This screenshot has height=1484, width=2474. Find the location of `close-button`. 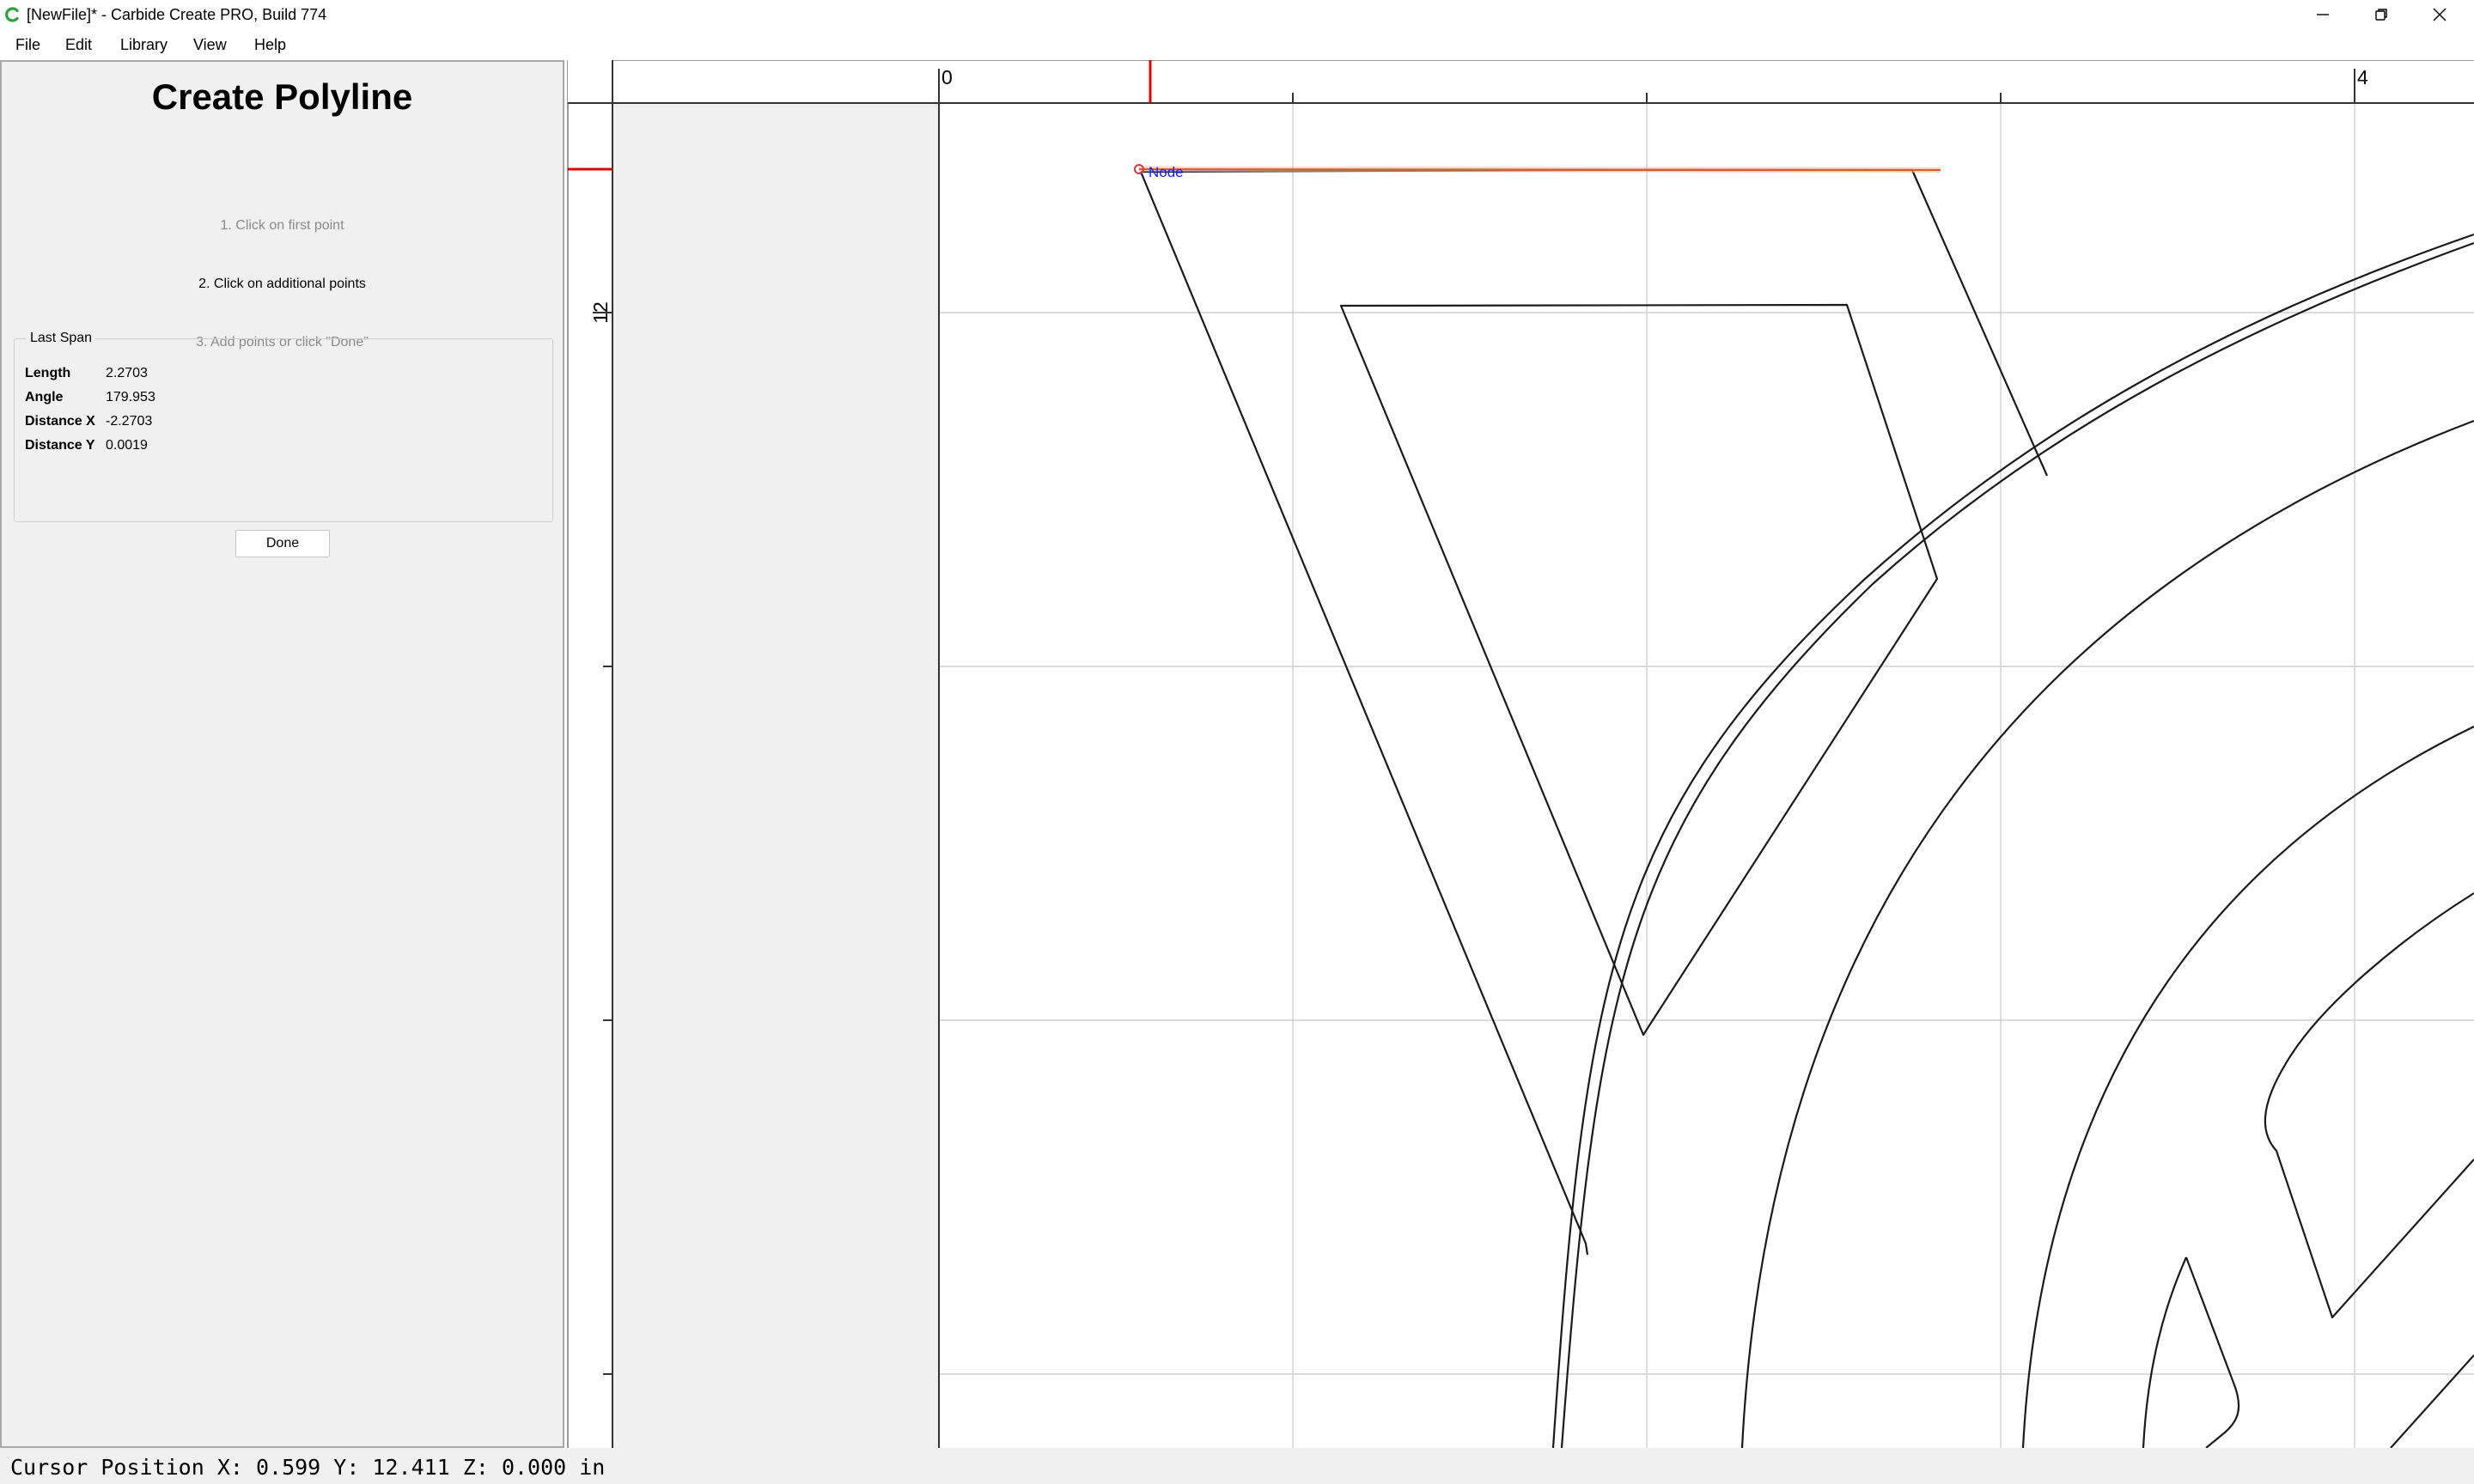

close-button is located at coordinates (2439, 15).